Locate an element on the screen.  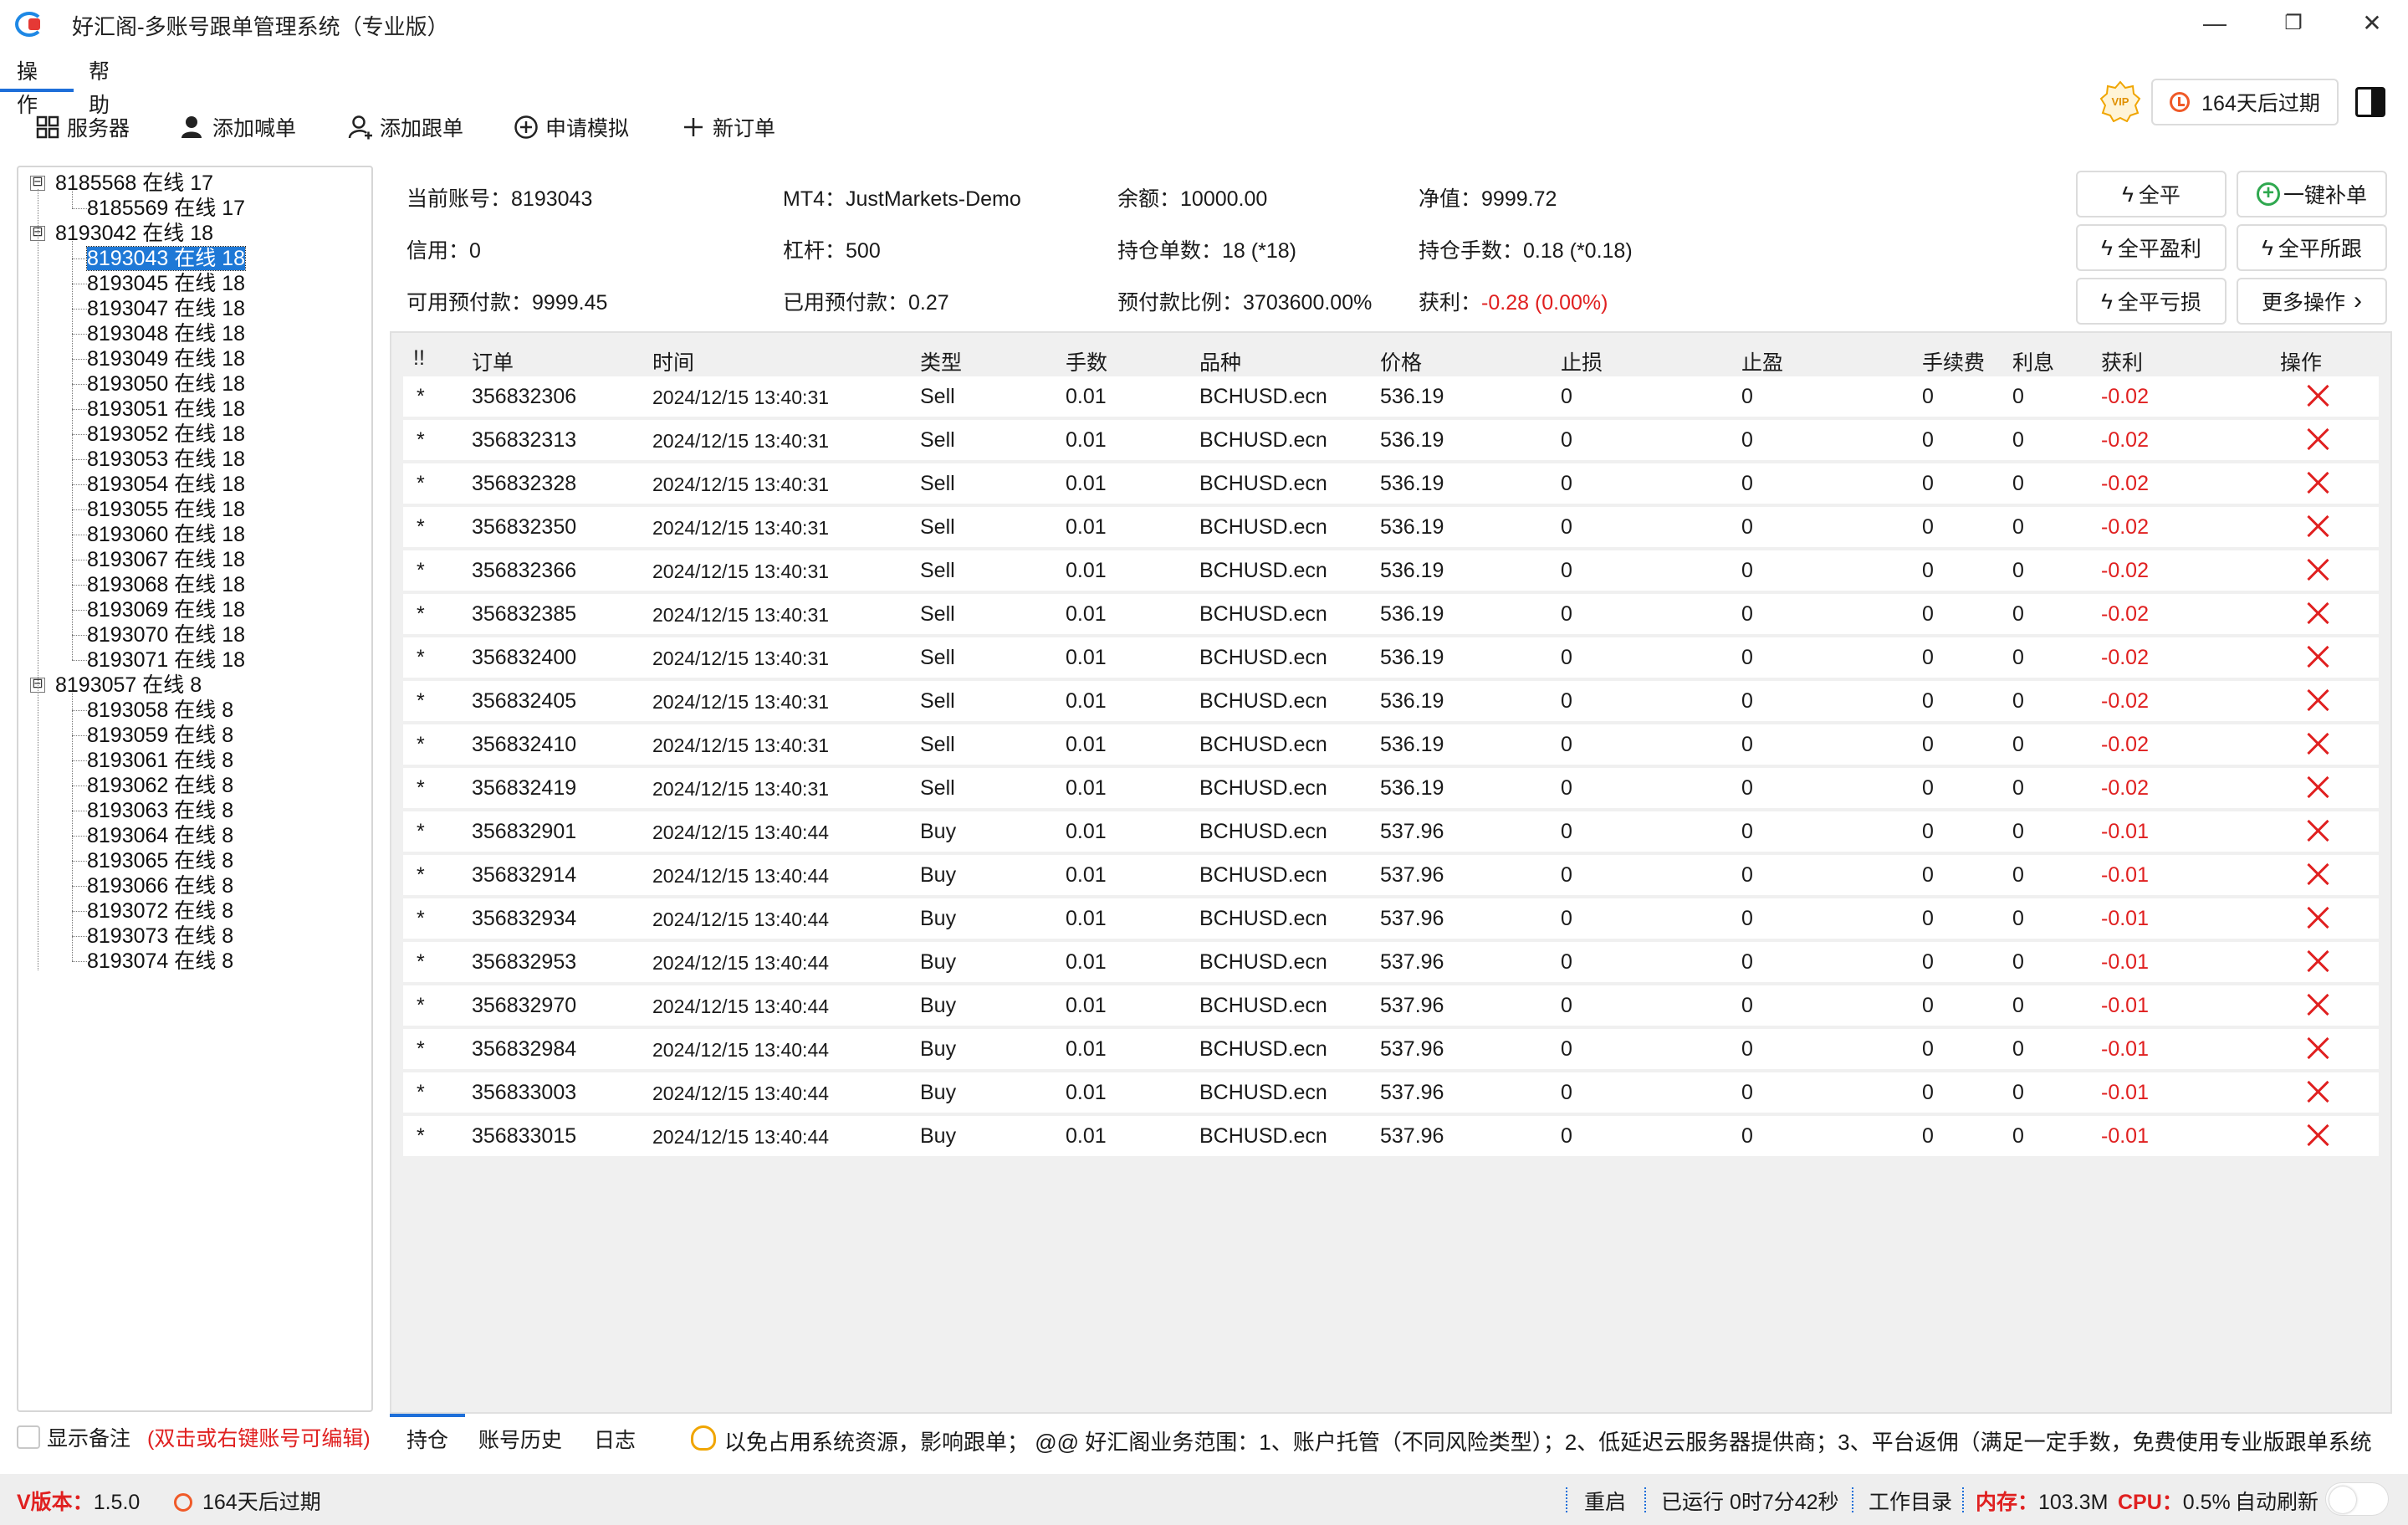
tree-account-item: 8193073 在线 8 is located at coordinates (160, 937).